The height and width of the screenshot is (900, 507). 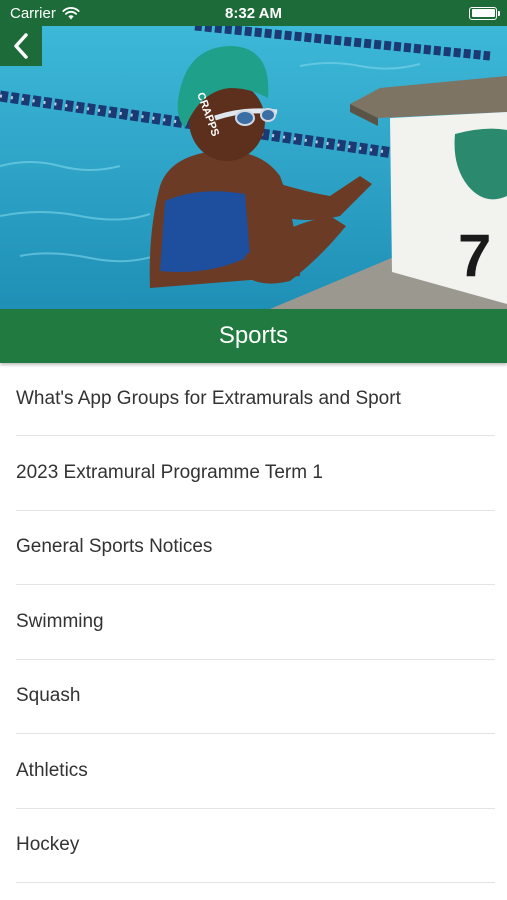 What do you see at coordinates (169, 472) in the screenshot?
I see `list-item-label: 2023 Extramural Programme Term 1` at bounding box center [169, 472].